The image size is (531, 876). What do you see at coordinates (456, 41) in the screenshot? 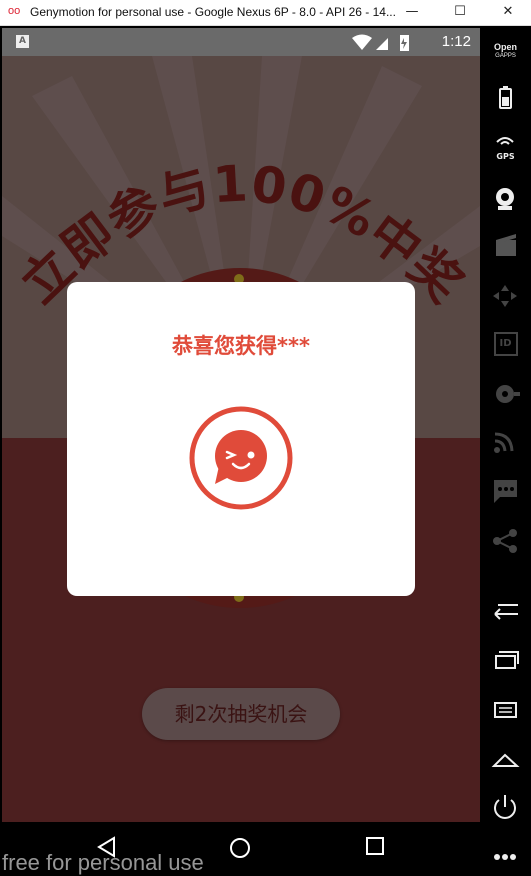
I see `status-time: 1:12` at bounding box center [456, 41].